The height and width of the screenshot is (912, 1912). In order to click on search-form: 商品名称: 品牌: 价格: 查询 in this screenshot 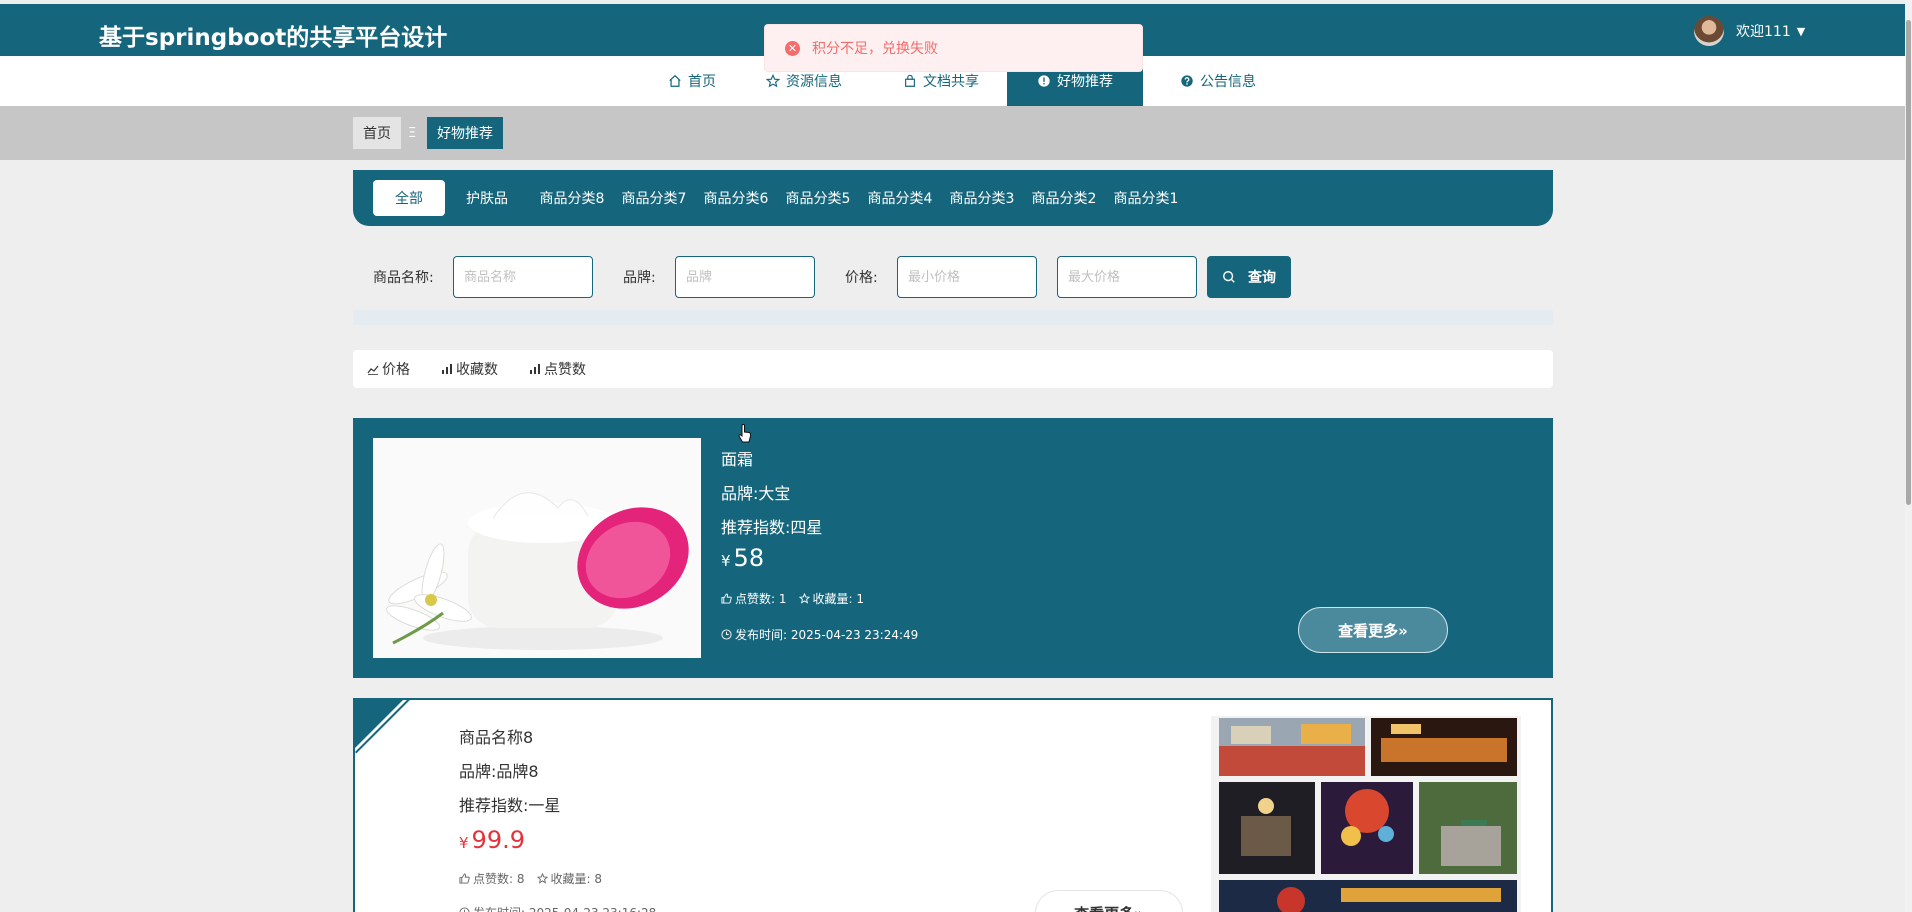, I will do `click(953, 277)`.